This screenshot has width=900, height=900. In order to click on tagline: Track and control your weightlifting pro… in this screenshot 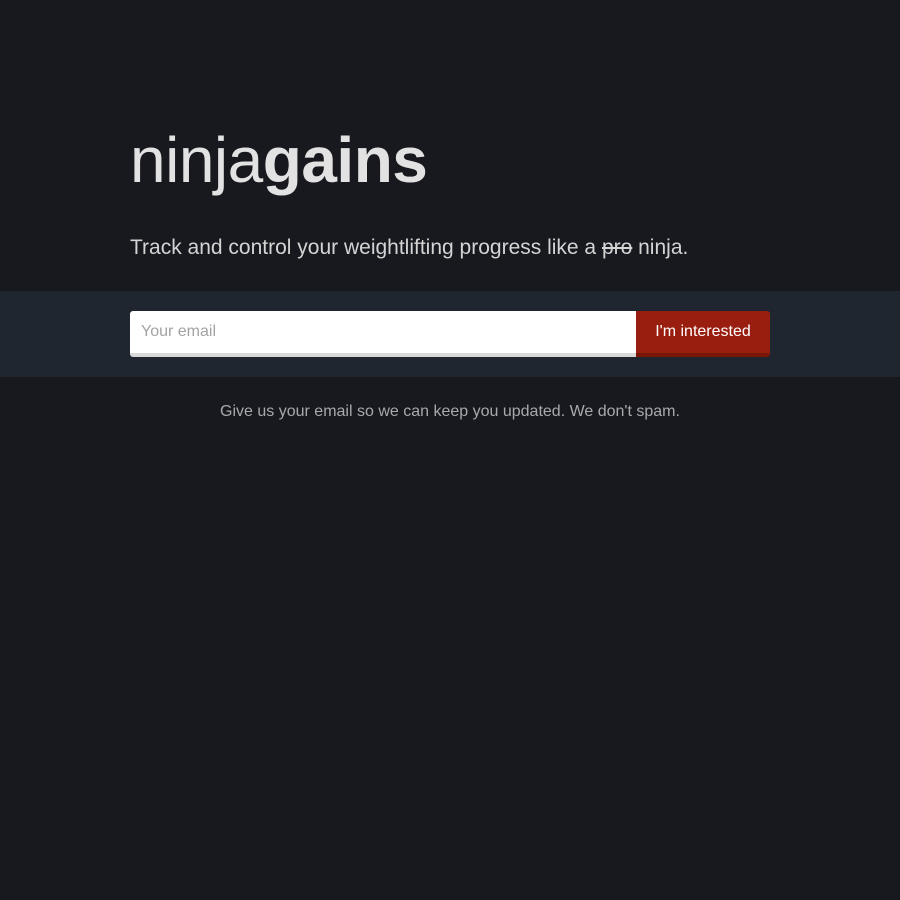, I will do `click(409, 248)`.